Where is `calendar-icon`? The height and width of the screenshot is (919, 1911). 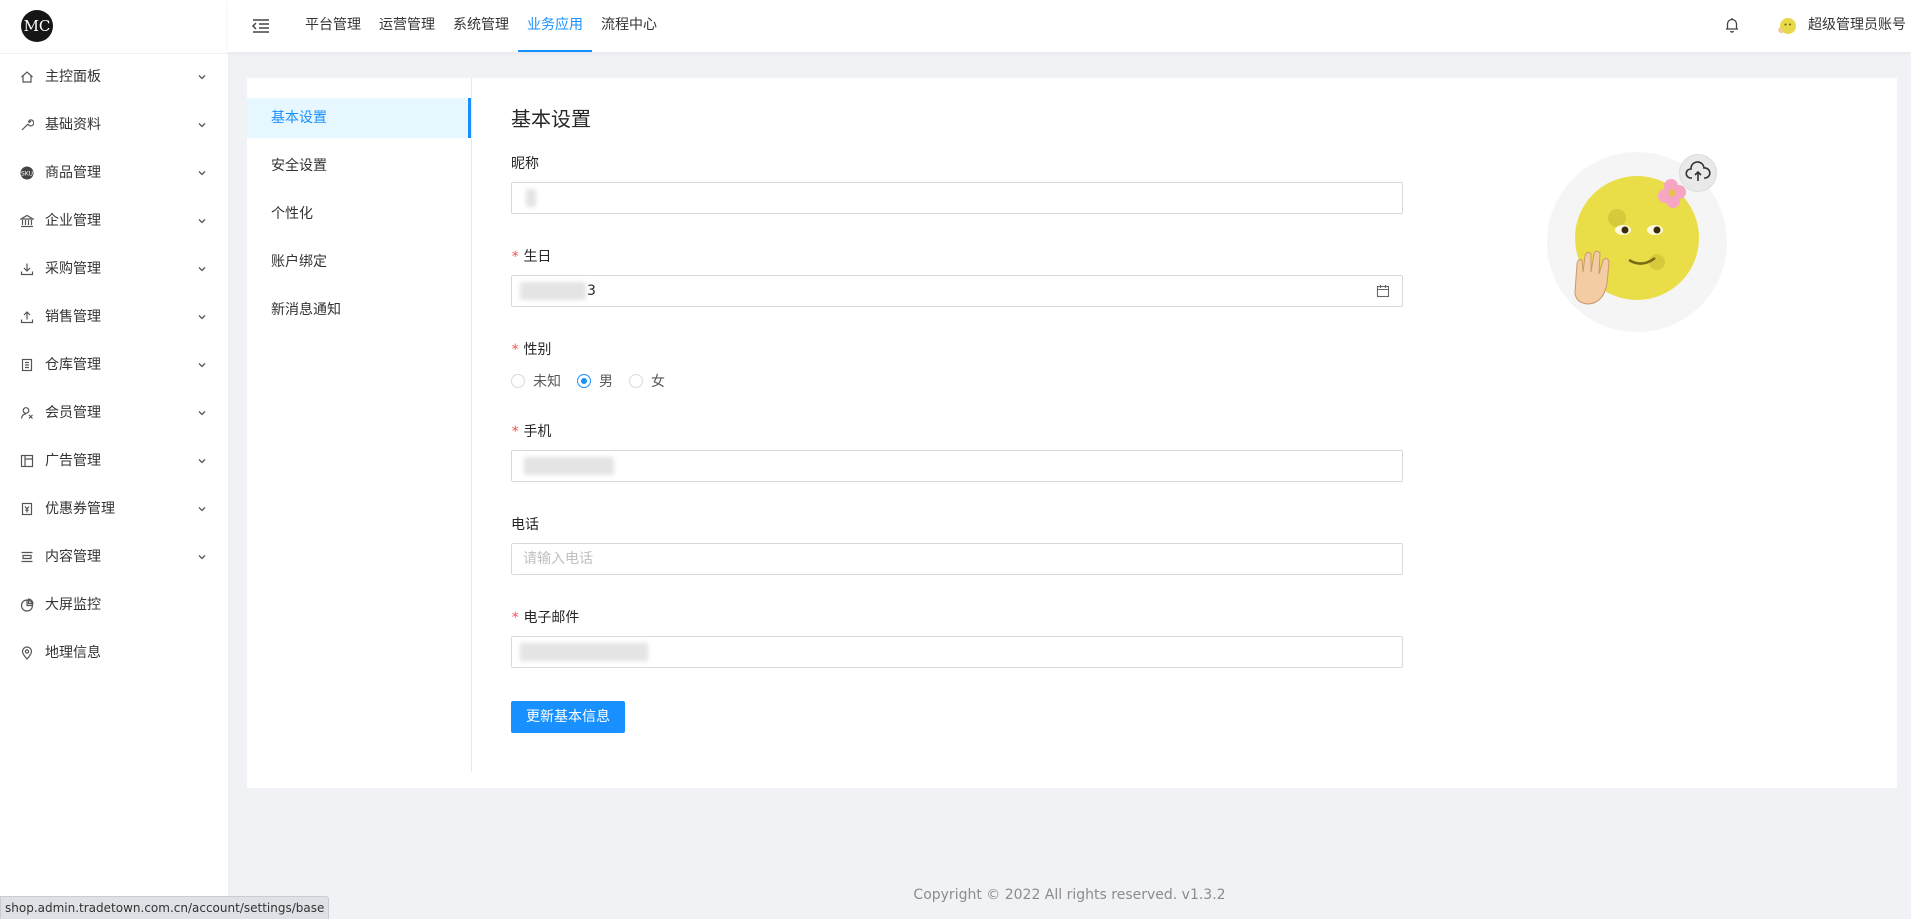 calendar-icon is located at coordinates (1383, 291).